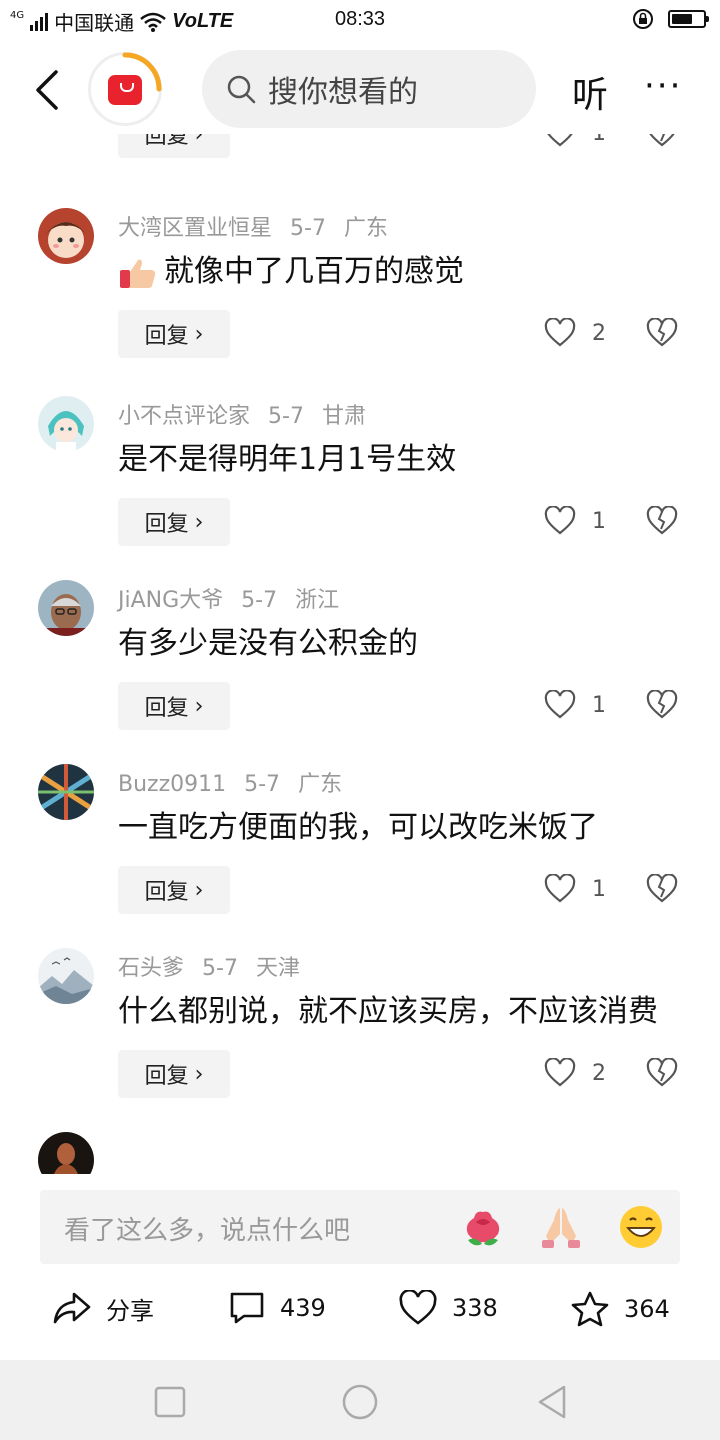  I want to click on listen-button: 听, so click(590, 92).